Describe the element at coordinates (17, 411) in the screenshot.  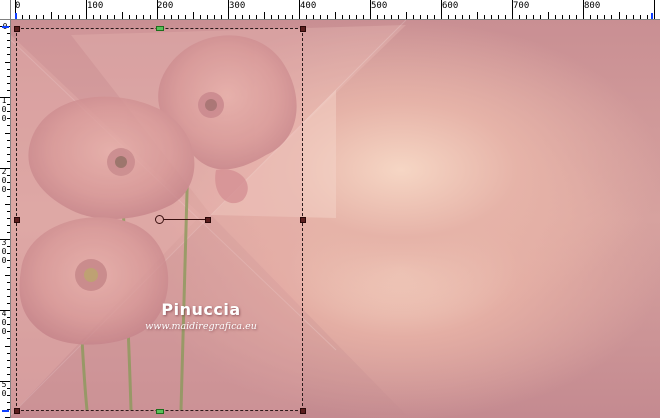
I see `transform-handle-bottom-left` at that location.